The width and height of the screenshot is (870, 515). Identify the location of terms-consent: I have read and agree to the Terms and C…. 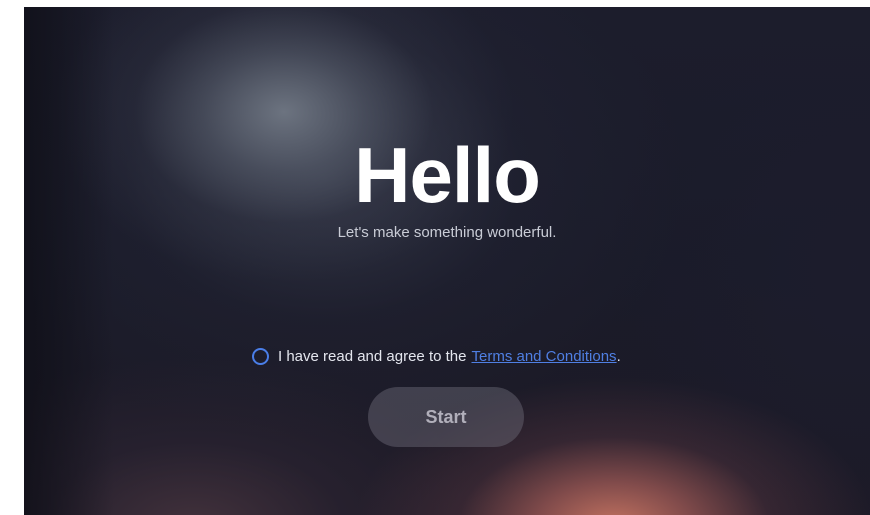
(436, 356).